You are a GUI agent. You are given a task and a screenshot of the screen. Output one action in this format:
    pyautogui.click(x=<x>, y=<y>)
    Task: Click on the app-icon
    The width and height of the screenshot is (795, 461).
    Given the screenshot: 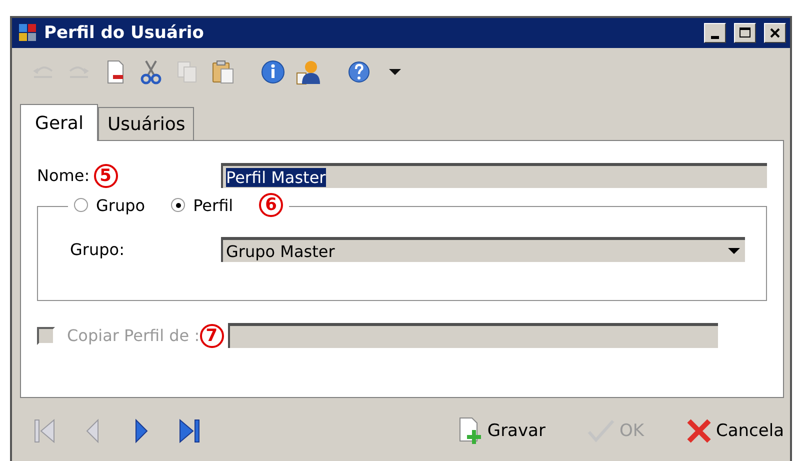 What is the action you would take?
    pyautogui.click(x=28, y=33)
    